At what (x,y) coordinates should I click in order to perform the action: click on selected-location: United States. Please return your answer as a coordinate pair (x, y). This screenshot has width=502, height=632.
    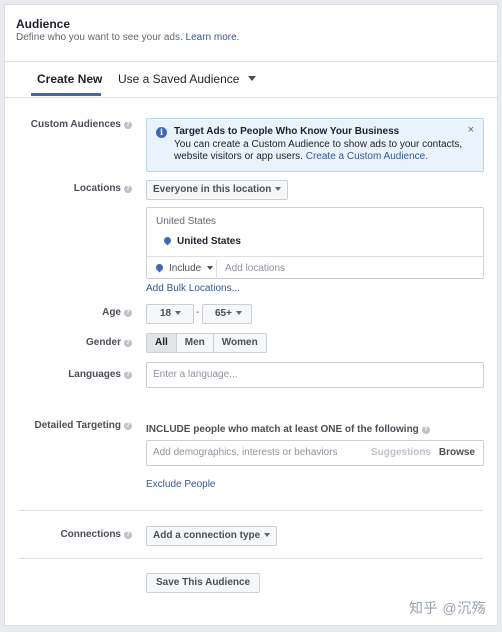
    Looking at the image, I should click on (201, 241).